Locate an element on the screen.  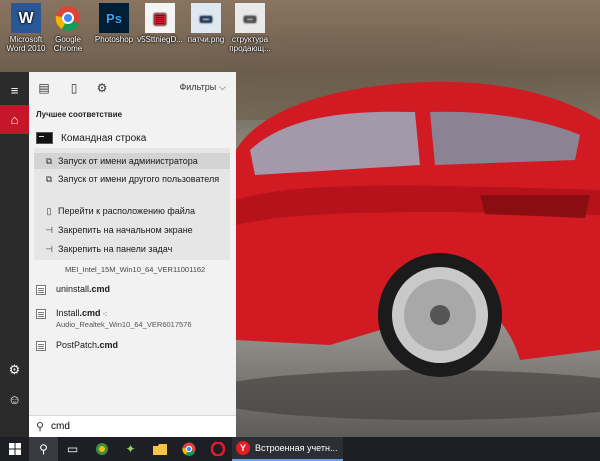
open-file-location-item: ▯ Перейти к расположению файла is located at coordinates (132, 211).